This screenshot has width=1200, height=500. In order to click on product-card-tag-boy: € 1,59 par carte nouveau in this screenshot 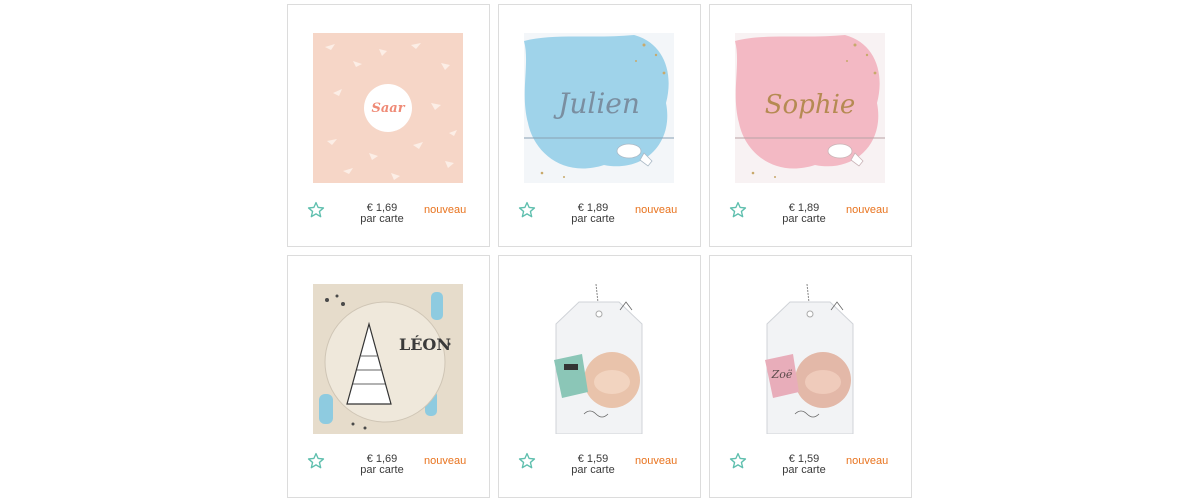, I will do `click(599, 376)`.